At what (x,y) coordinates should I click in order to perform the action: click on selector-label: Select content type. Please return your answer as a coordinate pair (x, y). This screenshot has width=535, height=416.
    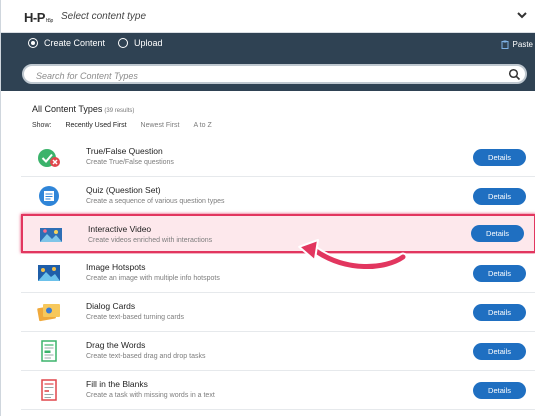
    Looking at the image, I should click on (104, 16).